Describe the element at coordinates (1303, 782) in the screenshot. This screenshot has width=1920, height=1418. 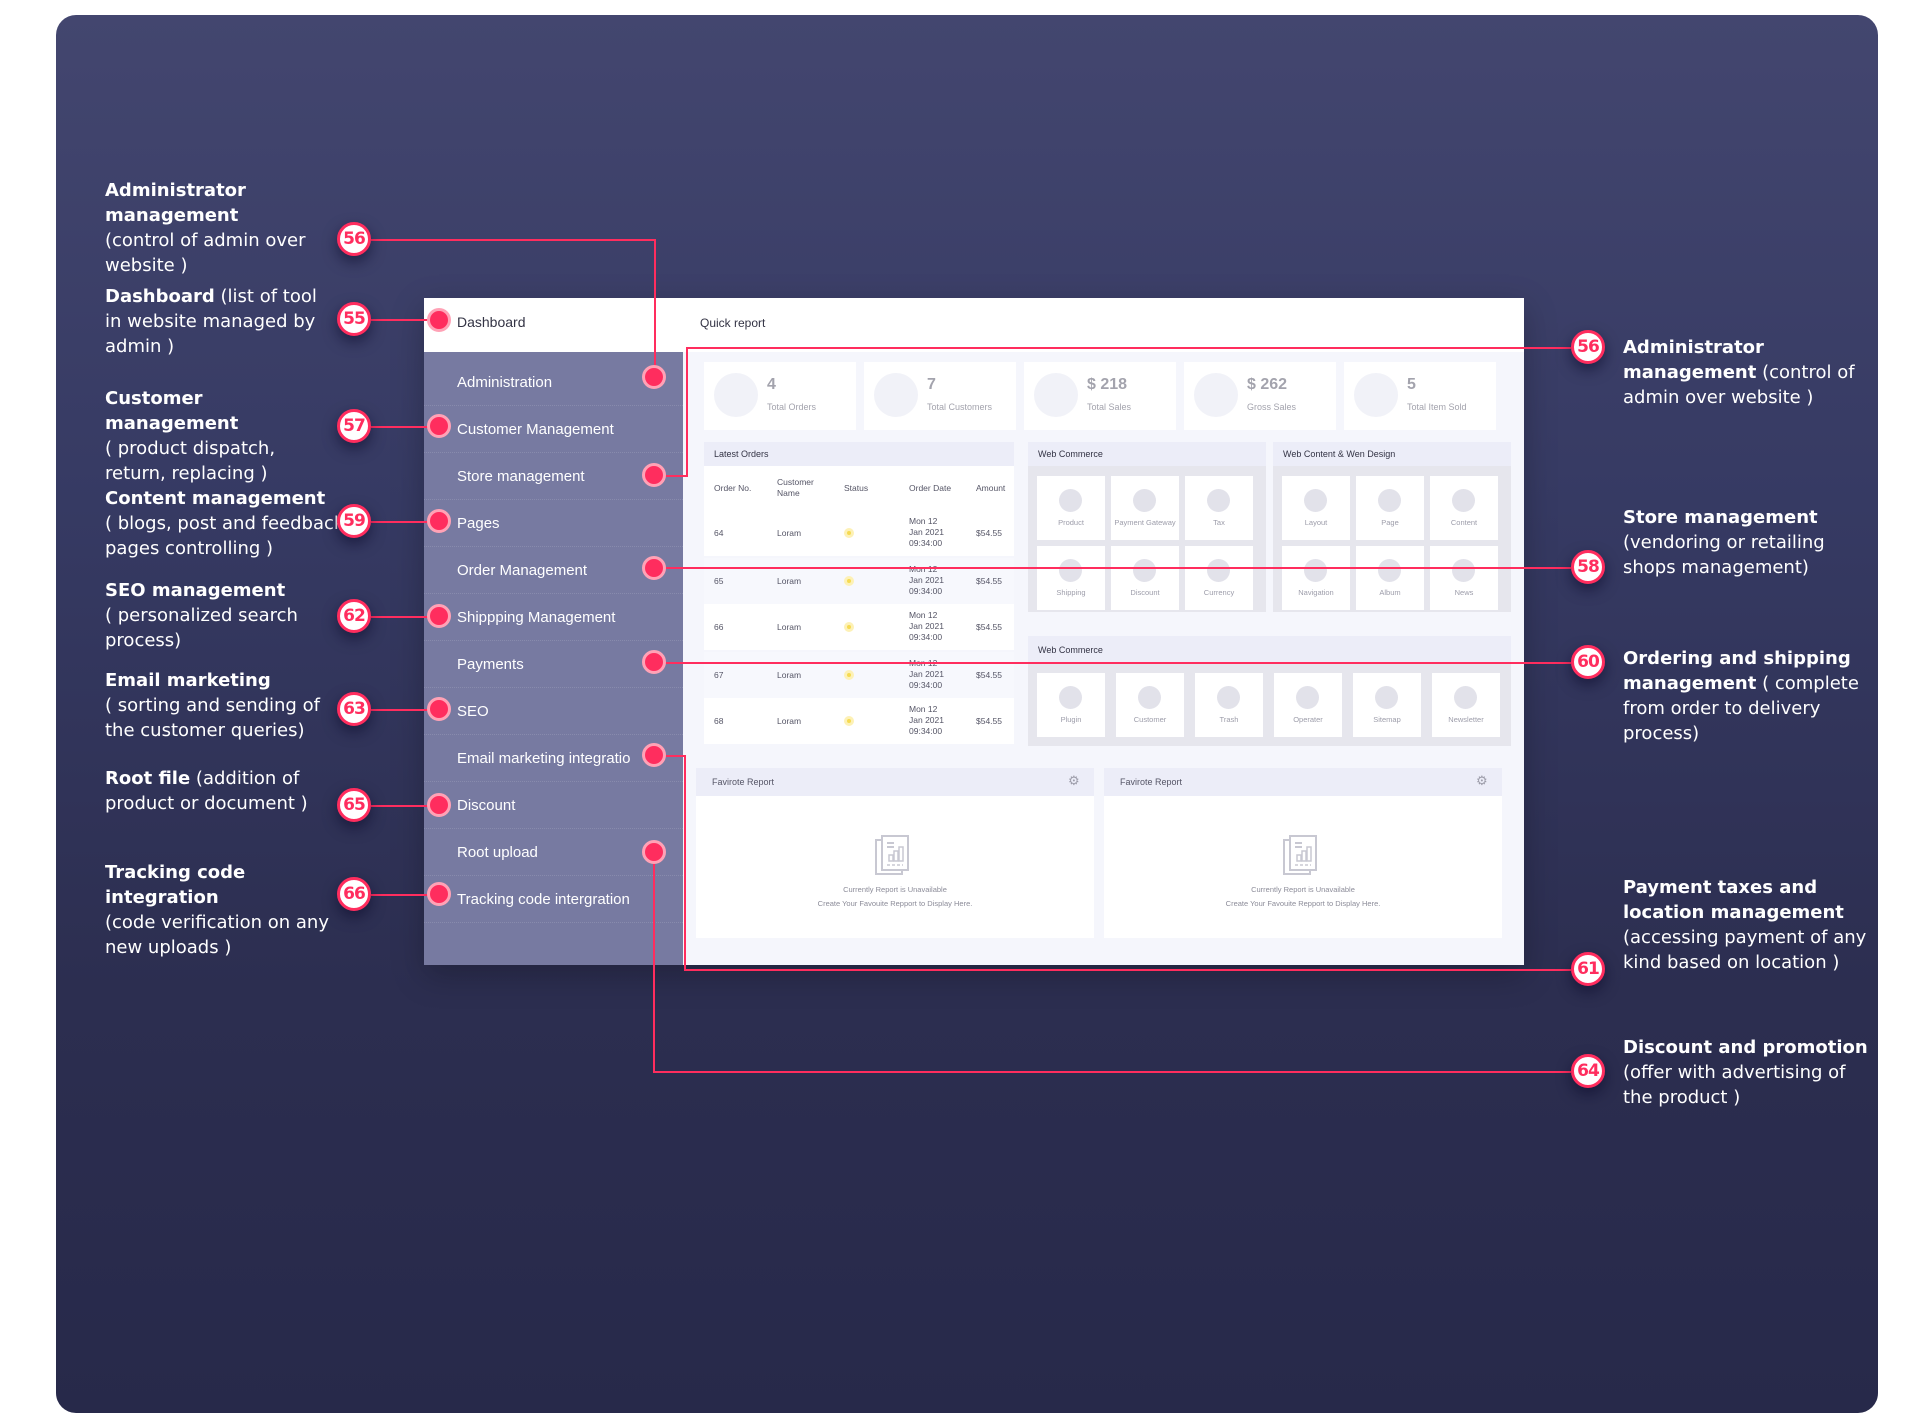
I see `report-title: Favirote Report` at that location.